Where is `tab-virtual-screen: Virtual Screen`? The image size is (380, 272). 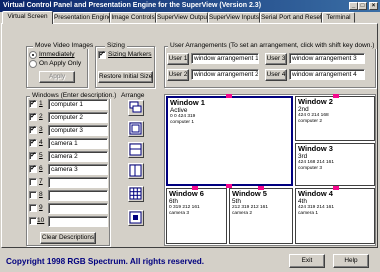 tab-virtual-screen: Virtual Screen is located at coordinates (27, 17).